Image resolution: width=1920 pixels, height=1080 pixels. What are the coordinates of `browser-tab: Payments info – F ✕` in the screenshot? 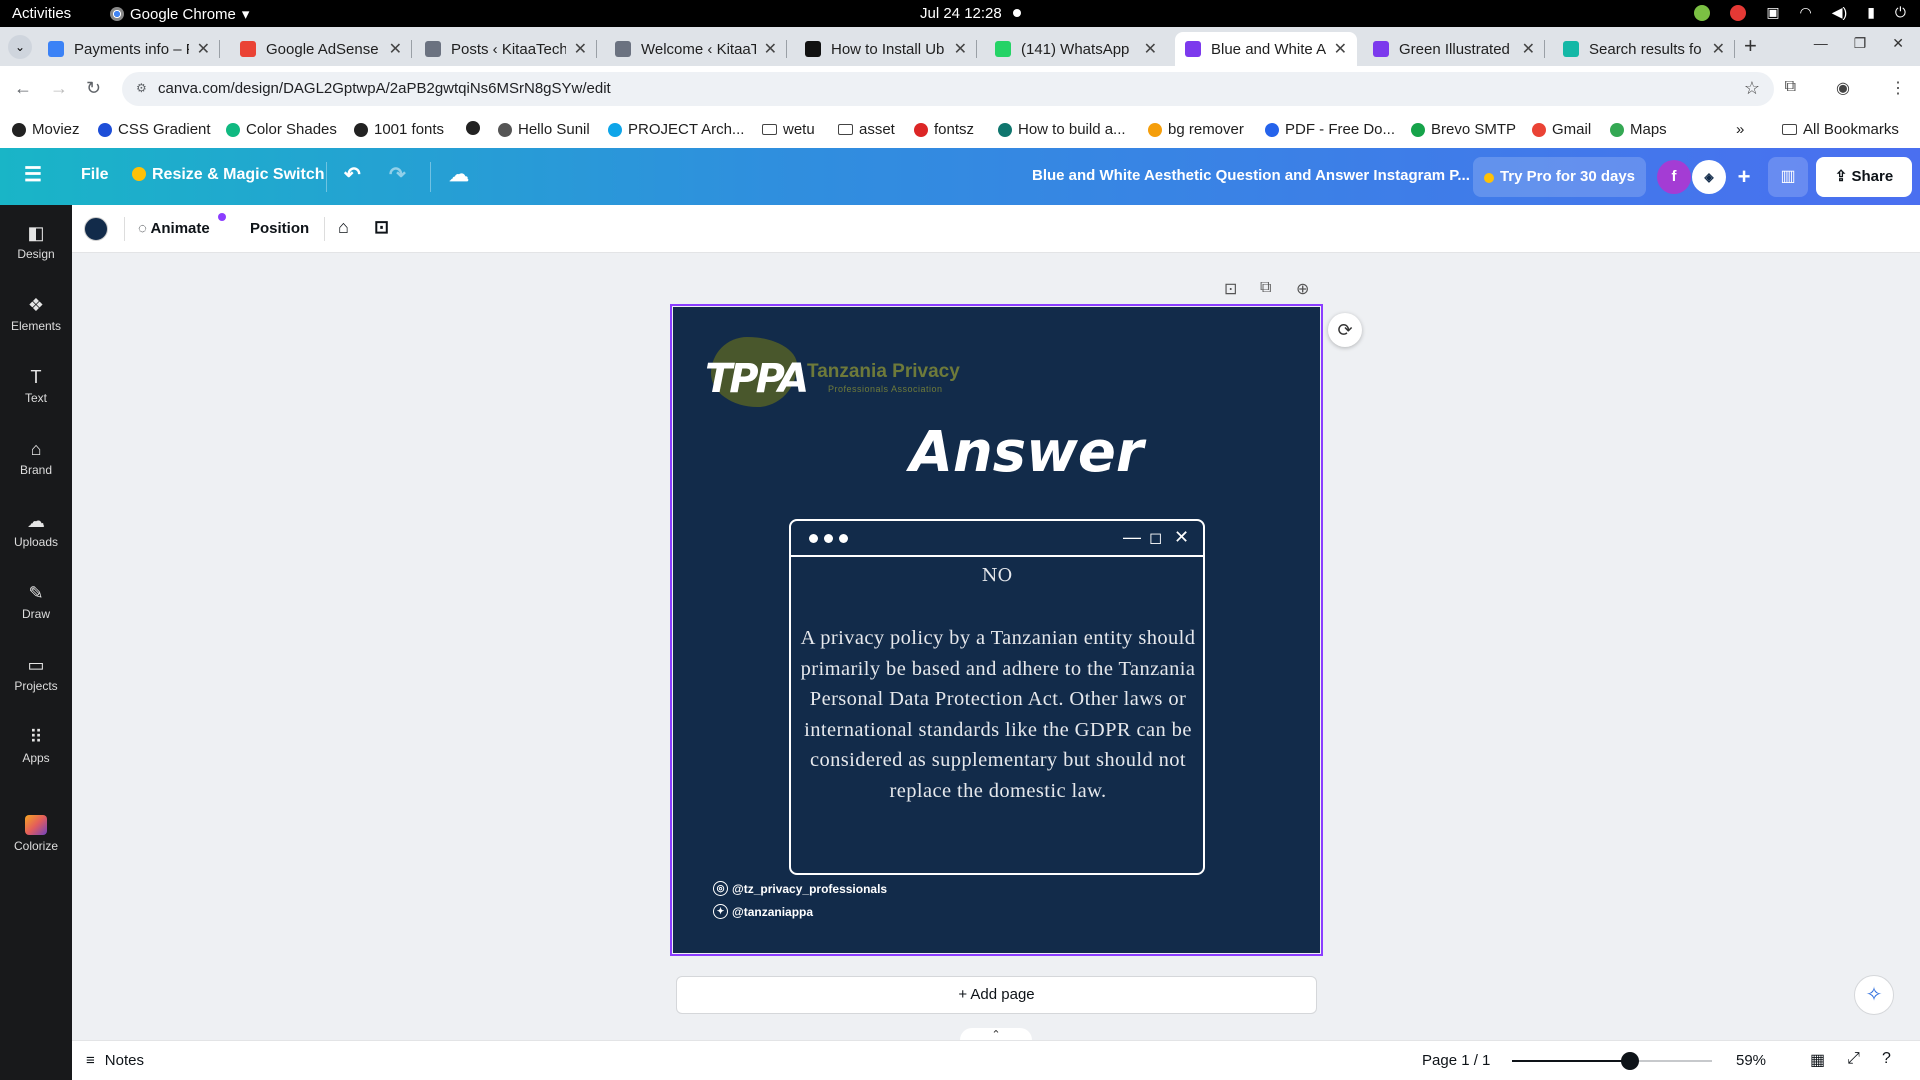 It's located at (129, 49).